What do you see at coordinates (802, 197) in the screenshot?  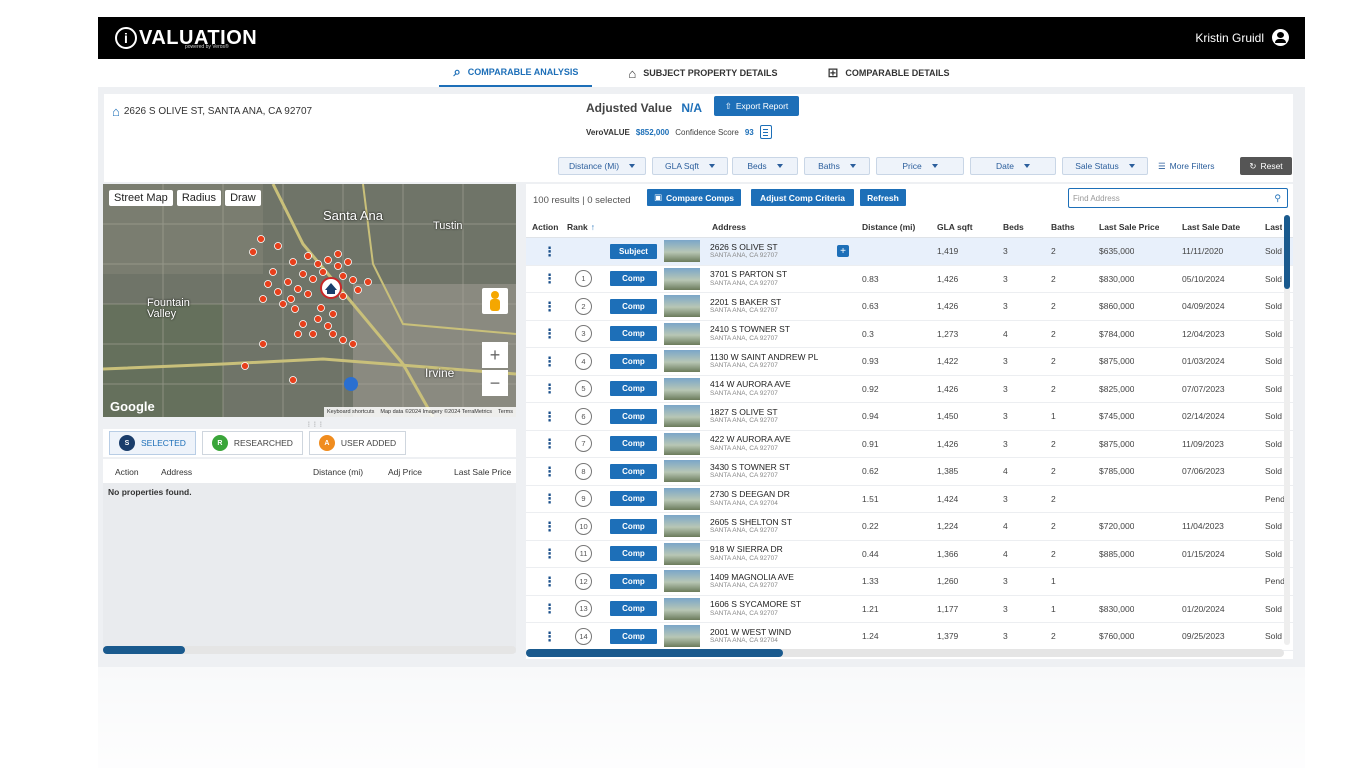 I see `adjust-comp-criteria-button: Adjust Comp Criteria` at bounding box center [802, 197].